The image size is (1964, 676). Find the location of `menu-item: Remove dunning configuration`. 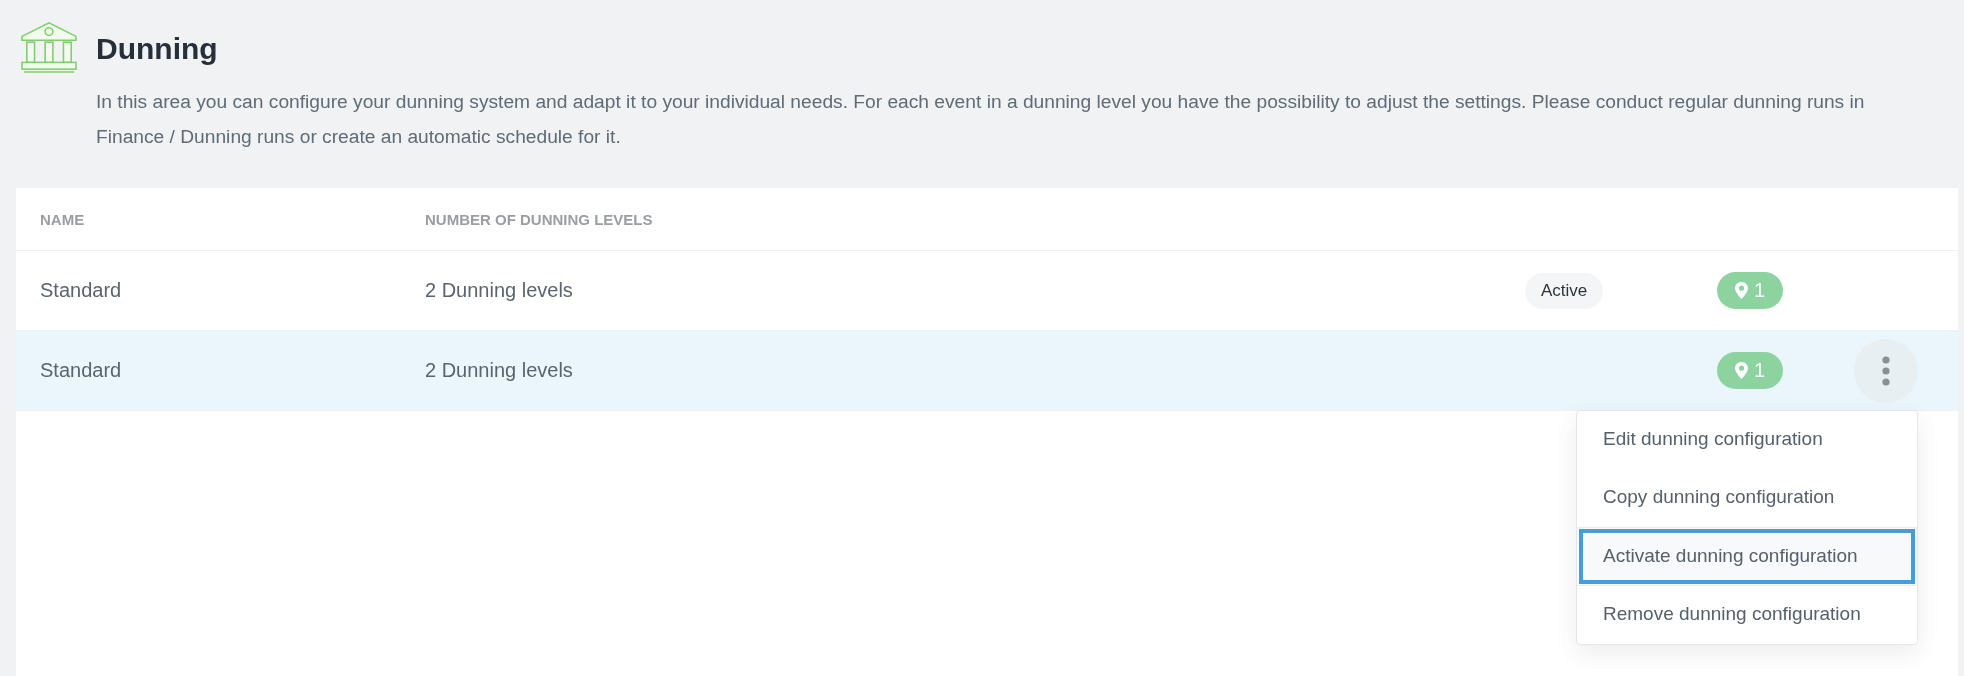

menu-item: Remove dunning configuration is located at coordinates (1747, 614).